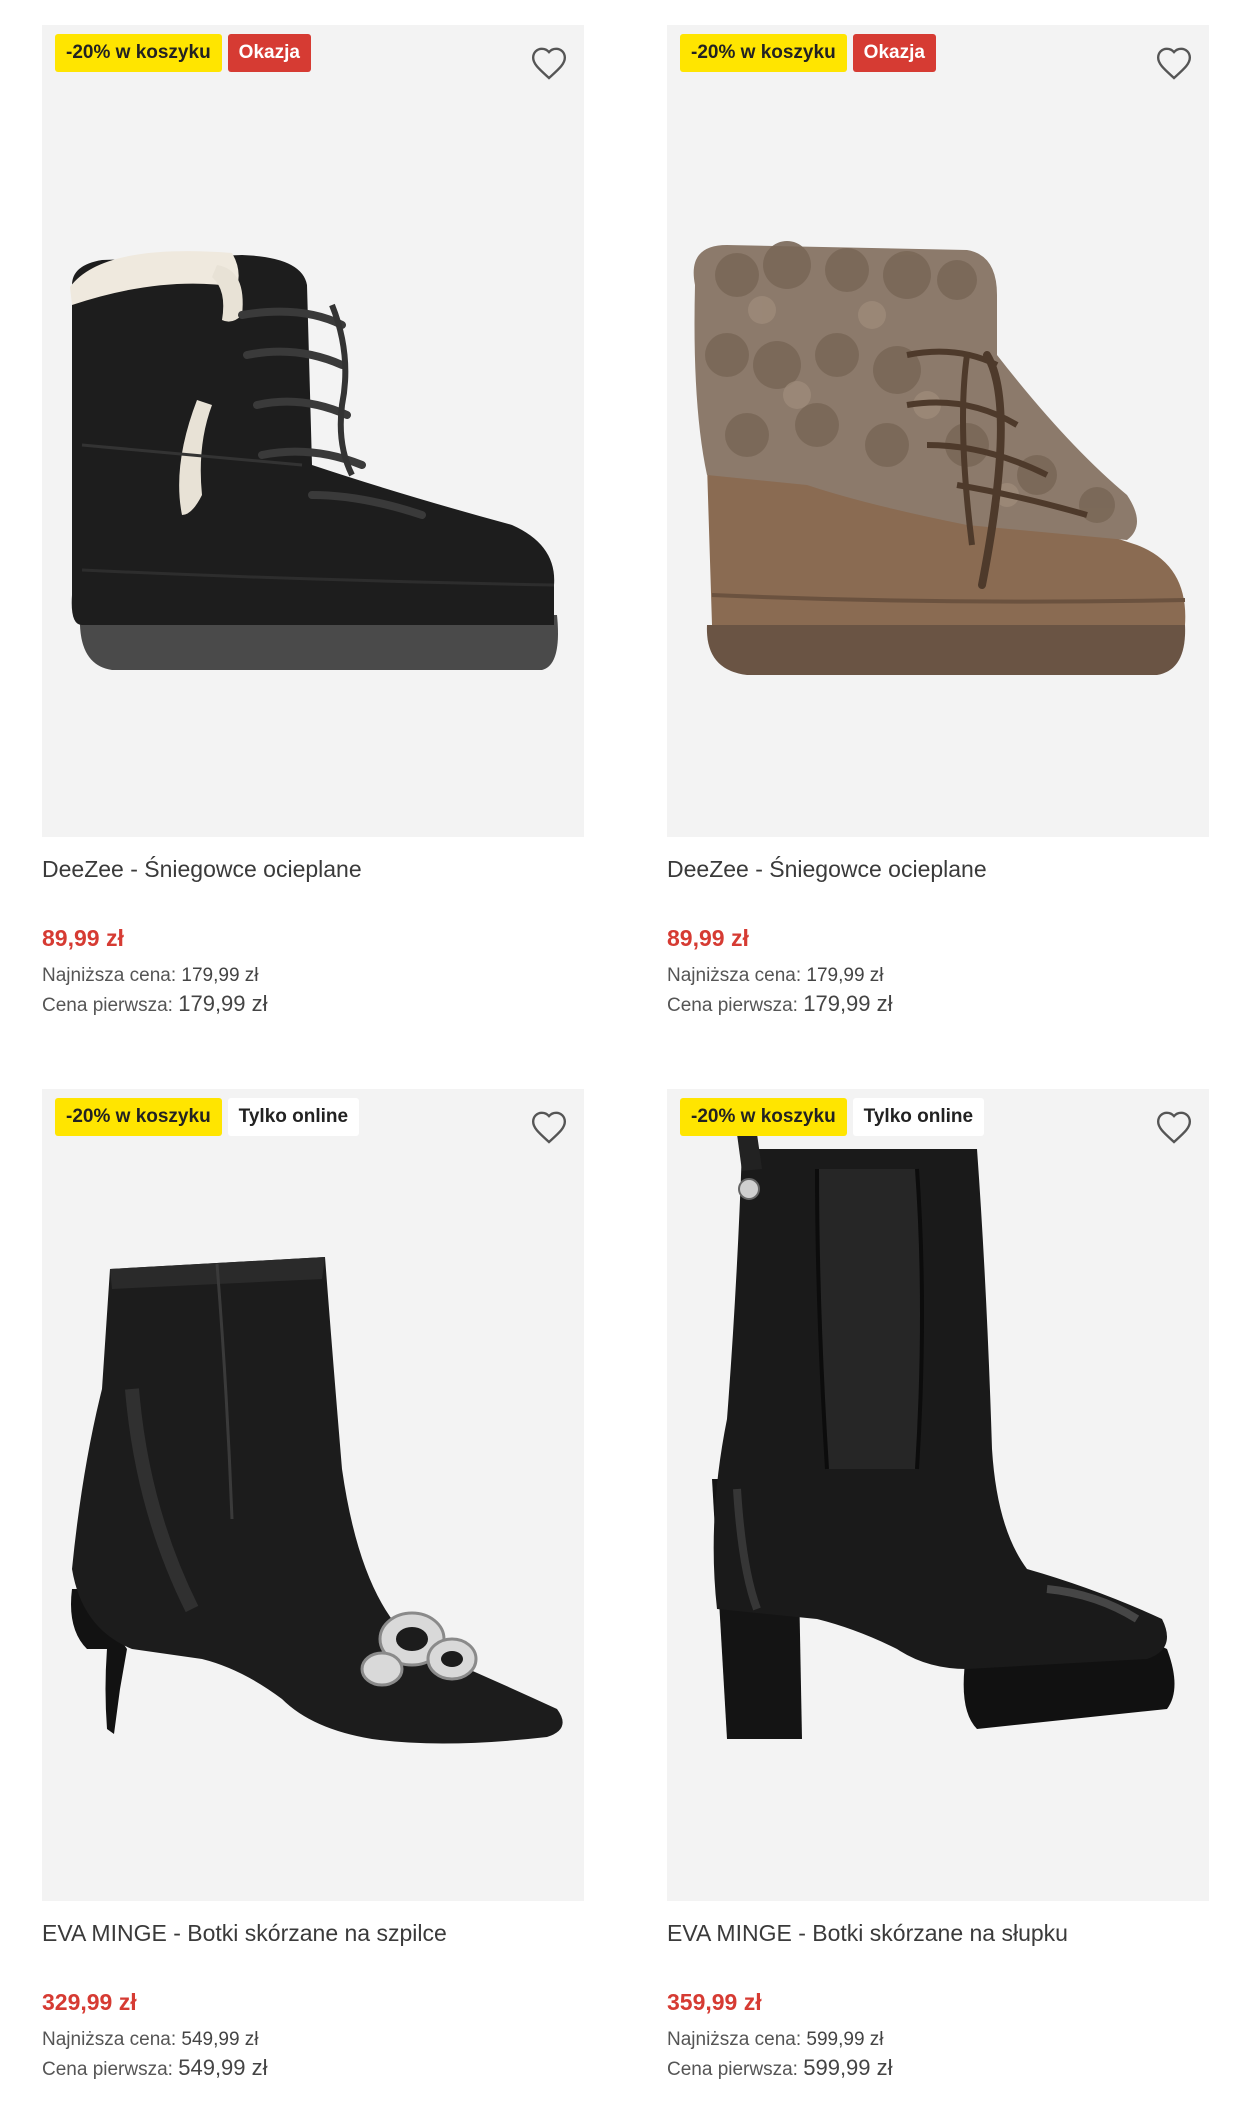 This screenshot has height=2123, width=1250. I want to click on first-price: Cena pierwsza: 599,99 zł, so click(938, 2069).